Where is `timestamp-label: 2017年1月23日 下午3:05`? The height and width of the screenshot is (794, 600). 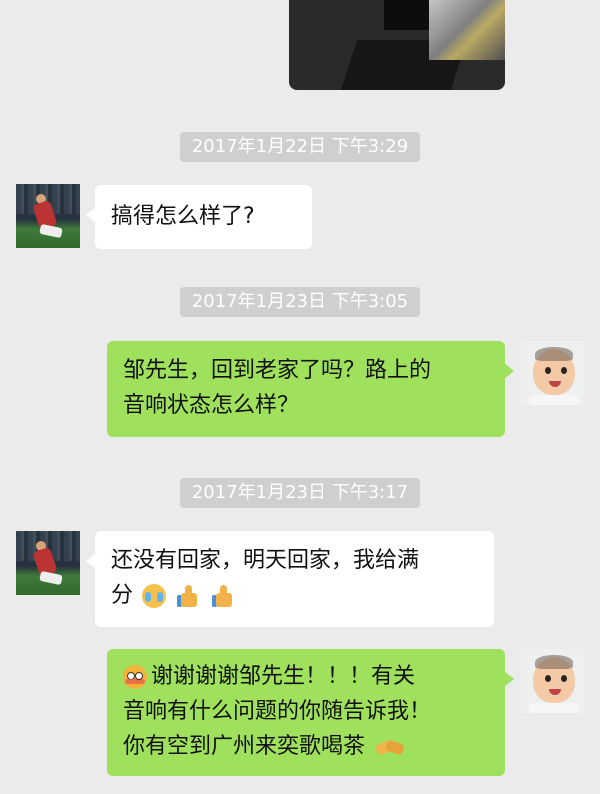
timestamp-label: 2017年1月23日 下午3:05 is located at coordinates (300, 302).